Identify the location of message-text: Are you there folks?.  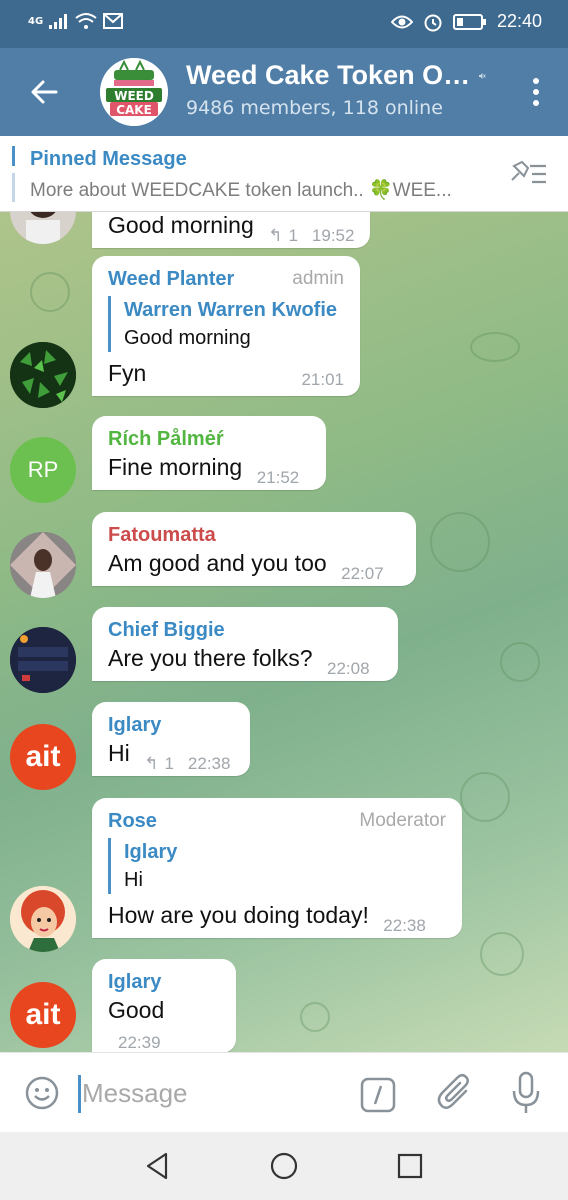
(210, 658).